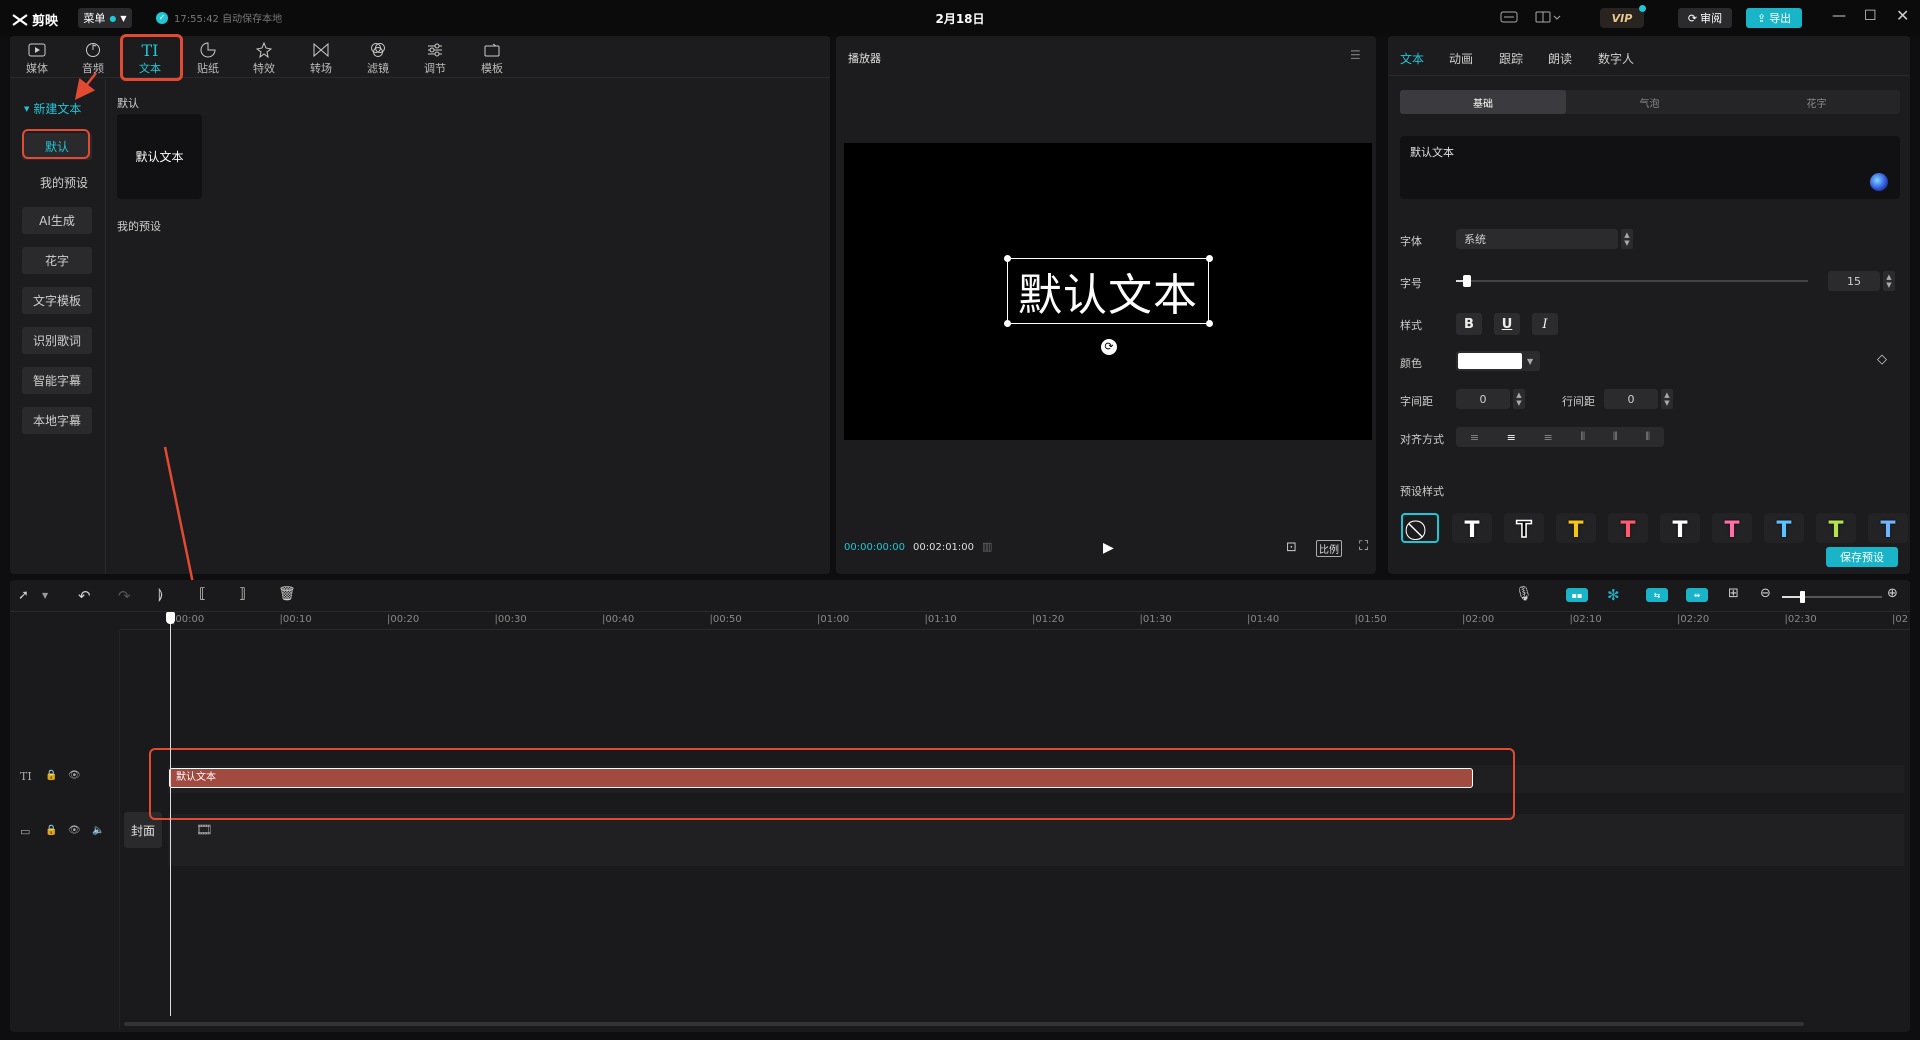  Describe the element at coordinates (964, 1024) in the screenshot. I see `timeline-scrollbar` at that location.